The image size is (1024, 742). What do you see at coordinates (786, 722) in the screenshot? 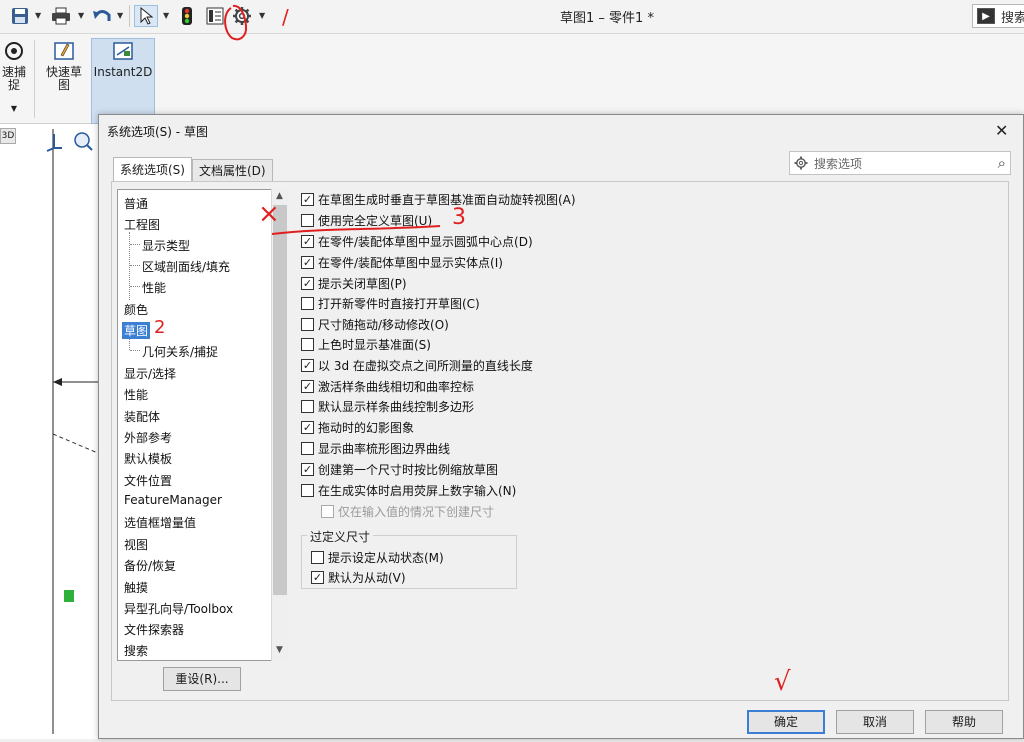
I see `ok-button: 确定` at bounding box center [786, 722].